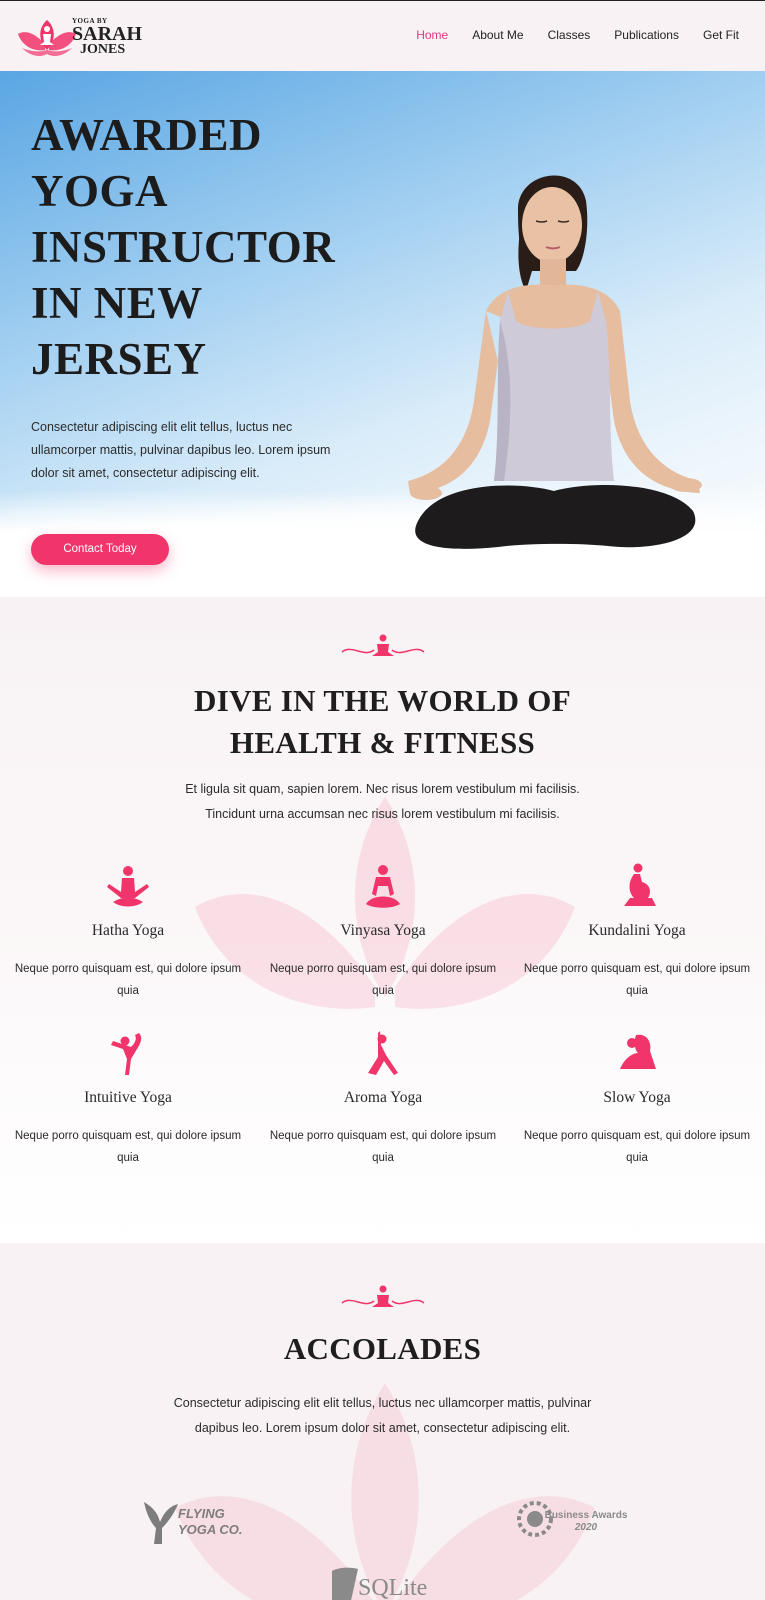  I want to click on meditating-woman-image, so click(555, 384).